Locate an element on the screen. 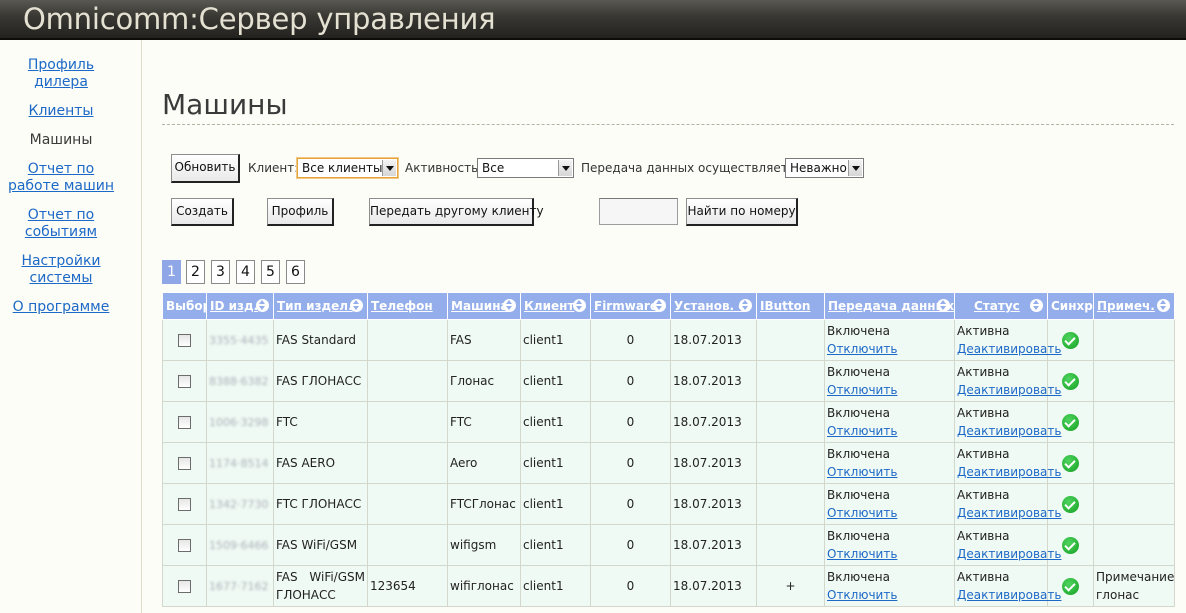  activity-filter-label: Активность: is located at coordinates (444, 168).